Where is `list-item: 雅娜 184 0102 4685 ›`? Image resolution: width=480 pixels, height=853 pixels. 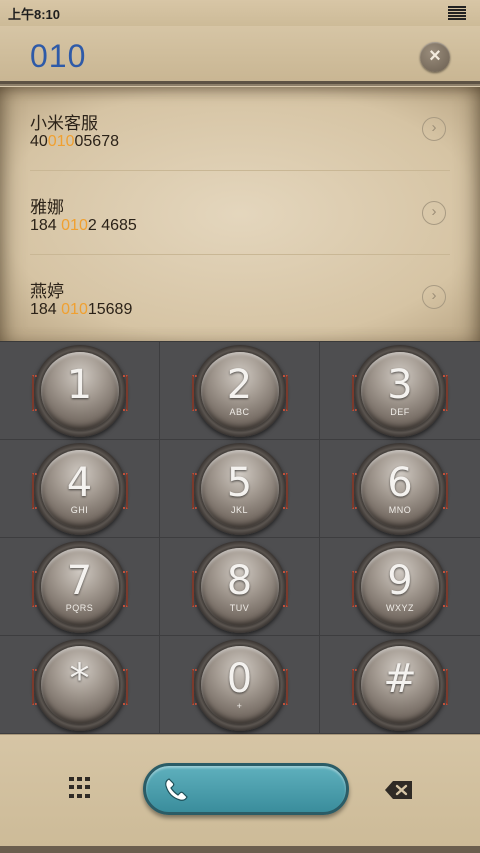 list-item: 雅娜 184 0102 4685 › is located at coordinates (240, 213).